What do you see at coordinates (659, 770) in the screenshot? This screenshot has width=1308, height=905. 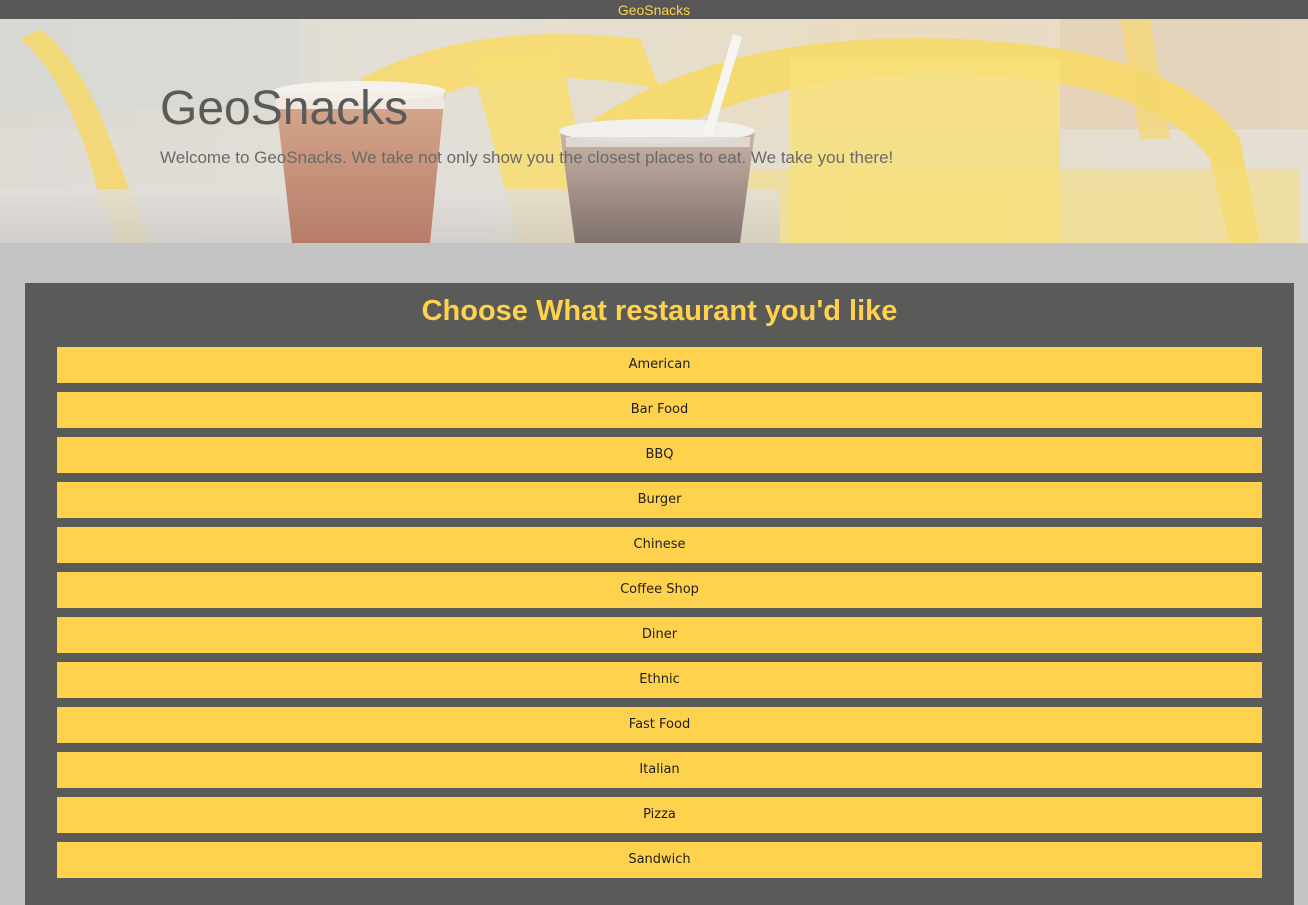 I see `option-italian: Italian` at bounding box center [659, 770].